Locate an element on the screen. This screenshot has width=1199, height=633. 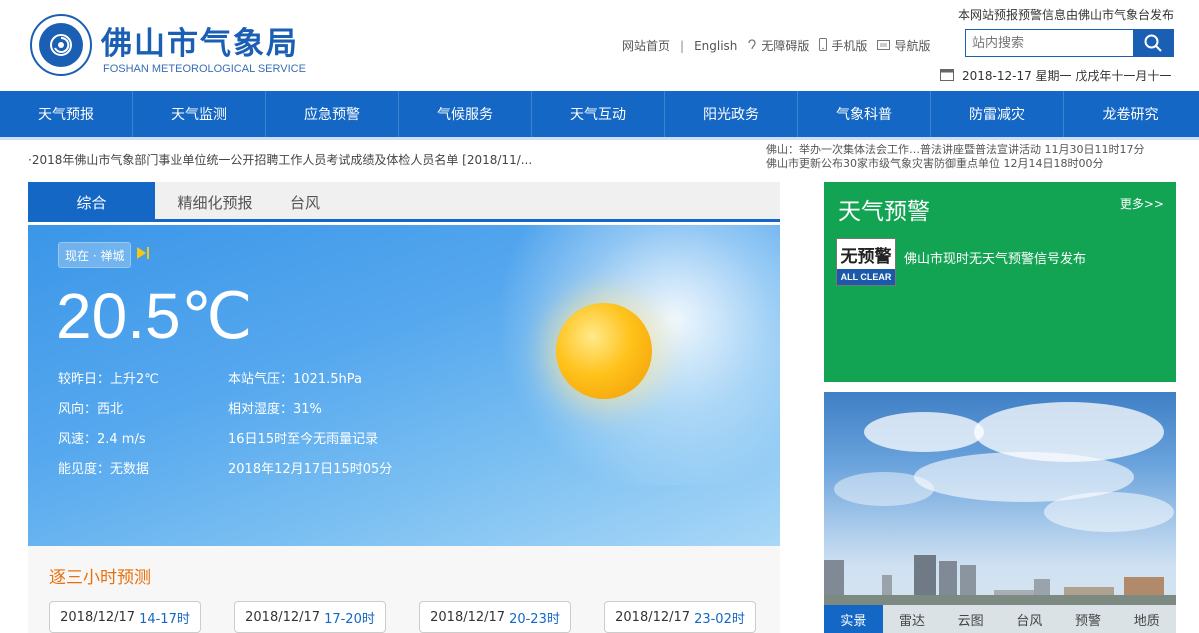
accessible-label: 无障碍版 is located at coordinates (785, 46).